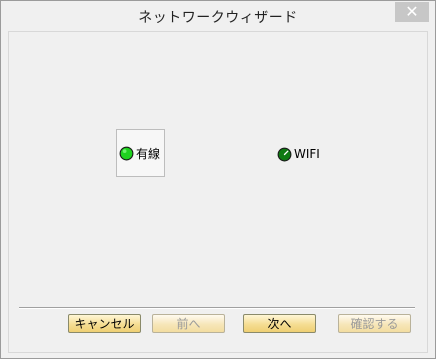  I want to click on close-icon: ✕, so click(412, 11).